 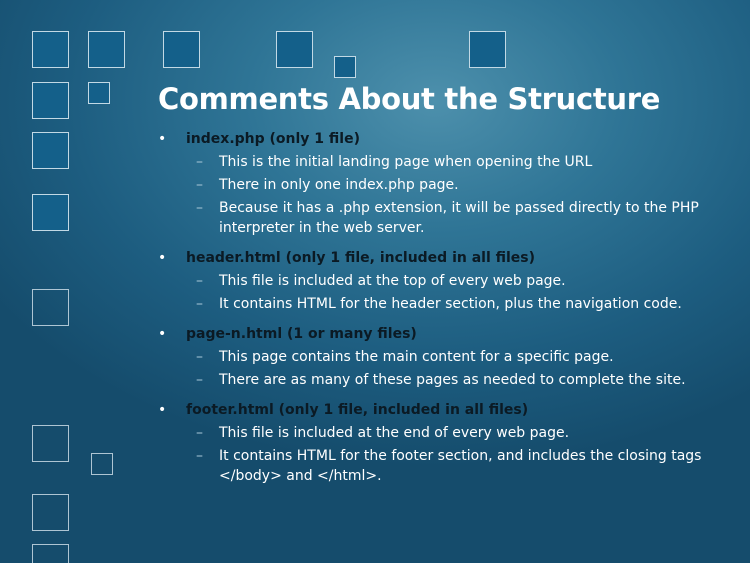 What do you see at coordinates (438, 334) in the screenshot?
I see `bullet-item: • page-n.html (1 or many files)` at bounding box center [438, 334].